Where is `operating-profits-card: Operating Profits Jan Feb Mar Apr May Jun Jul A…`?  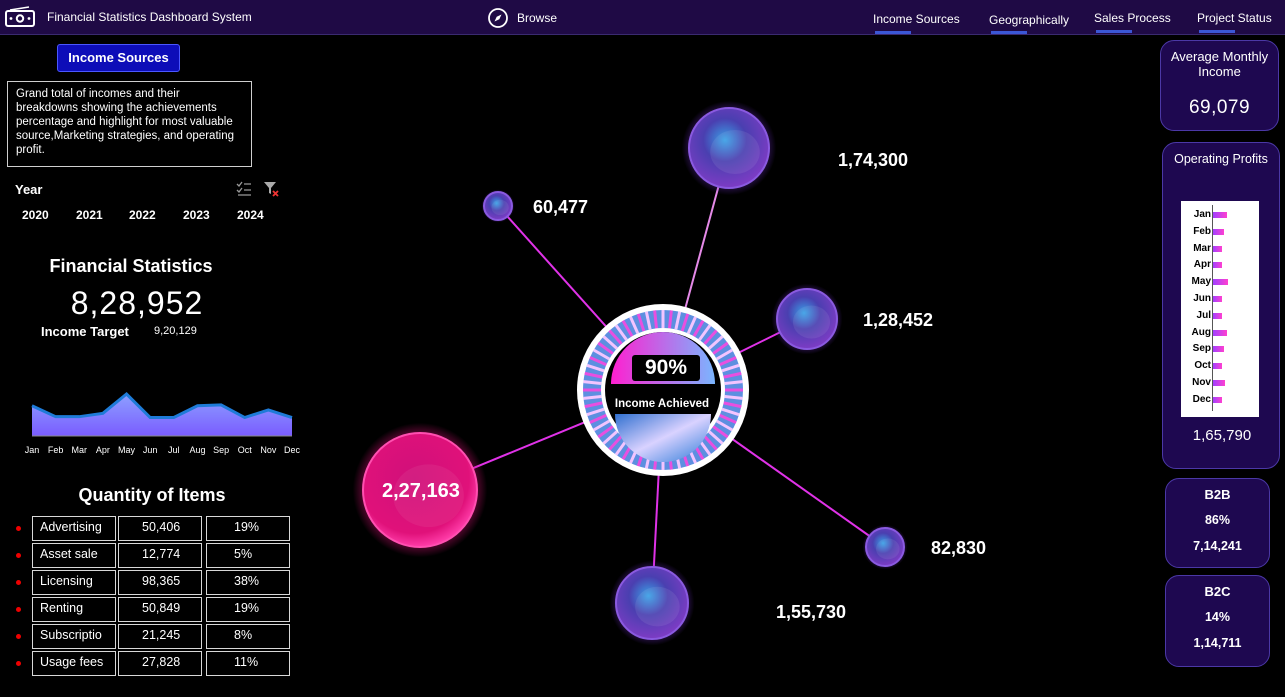
operating-profits-card: Operating Profits Jan Feb Mar Apr May Jun Jul A… is located at coordinates (1221, 305).